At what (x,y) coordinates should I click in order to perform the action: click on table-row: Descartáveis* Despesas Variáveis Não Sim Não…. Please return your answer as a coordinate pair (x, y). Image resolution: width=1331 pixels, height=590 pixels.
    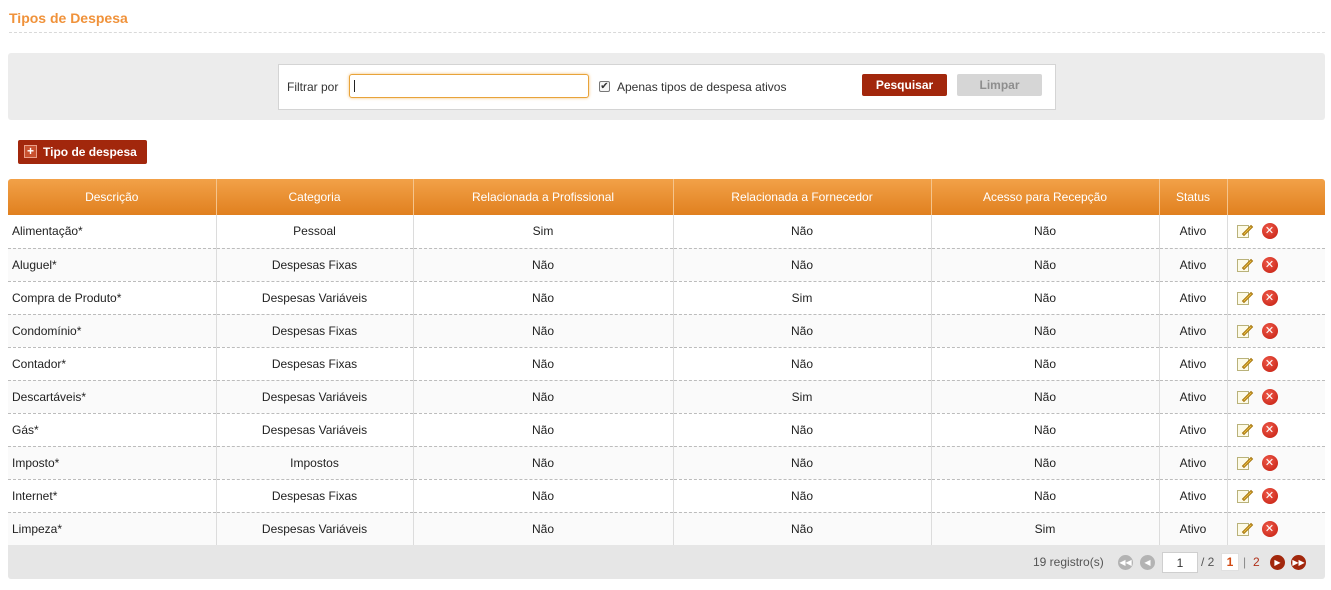
    Looking at the image, I should click on (666, 397).